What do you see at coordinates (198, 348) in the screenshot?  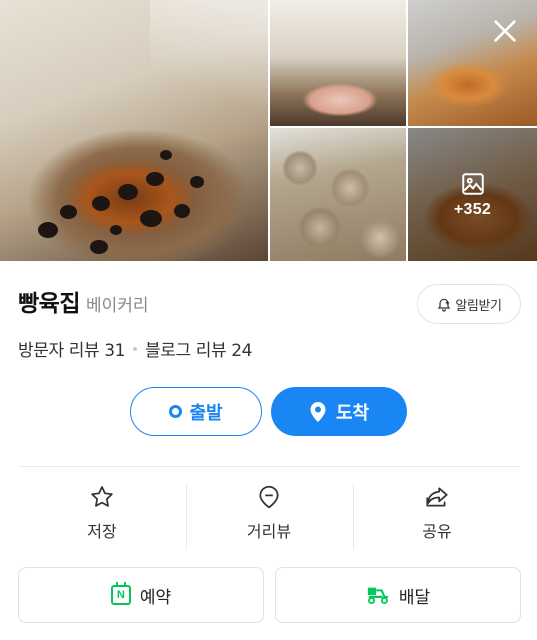 I see `blog-review-link: 블로그 리뷰 24` at bounding box center [198, 348].